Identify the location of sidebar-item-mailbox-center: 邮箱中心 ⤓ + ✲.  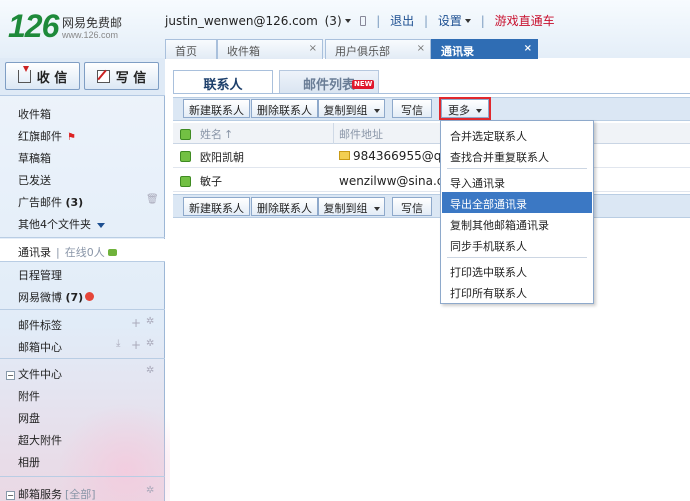
(82, 345).